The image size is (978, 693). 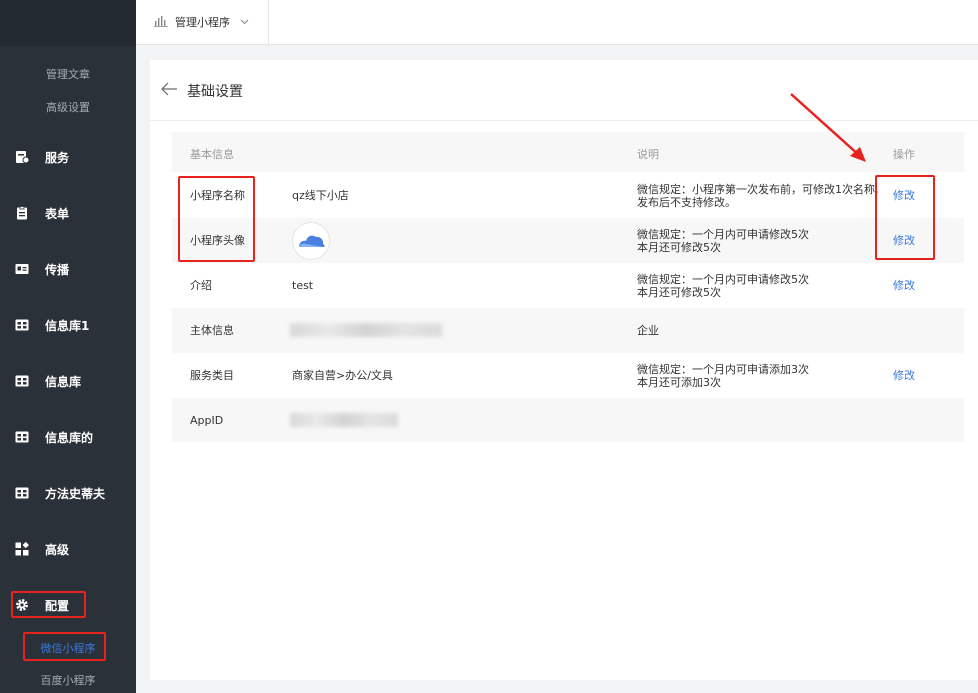 I want to click on sidebar-item-service: 服务, so click(x=68, y=157).